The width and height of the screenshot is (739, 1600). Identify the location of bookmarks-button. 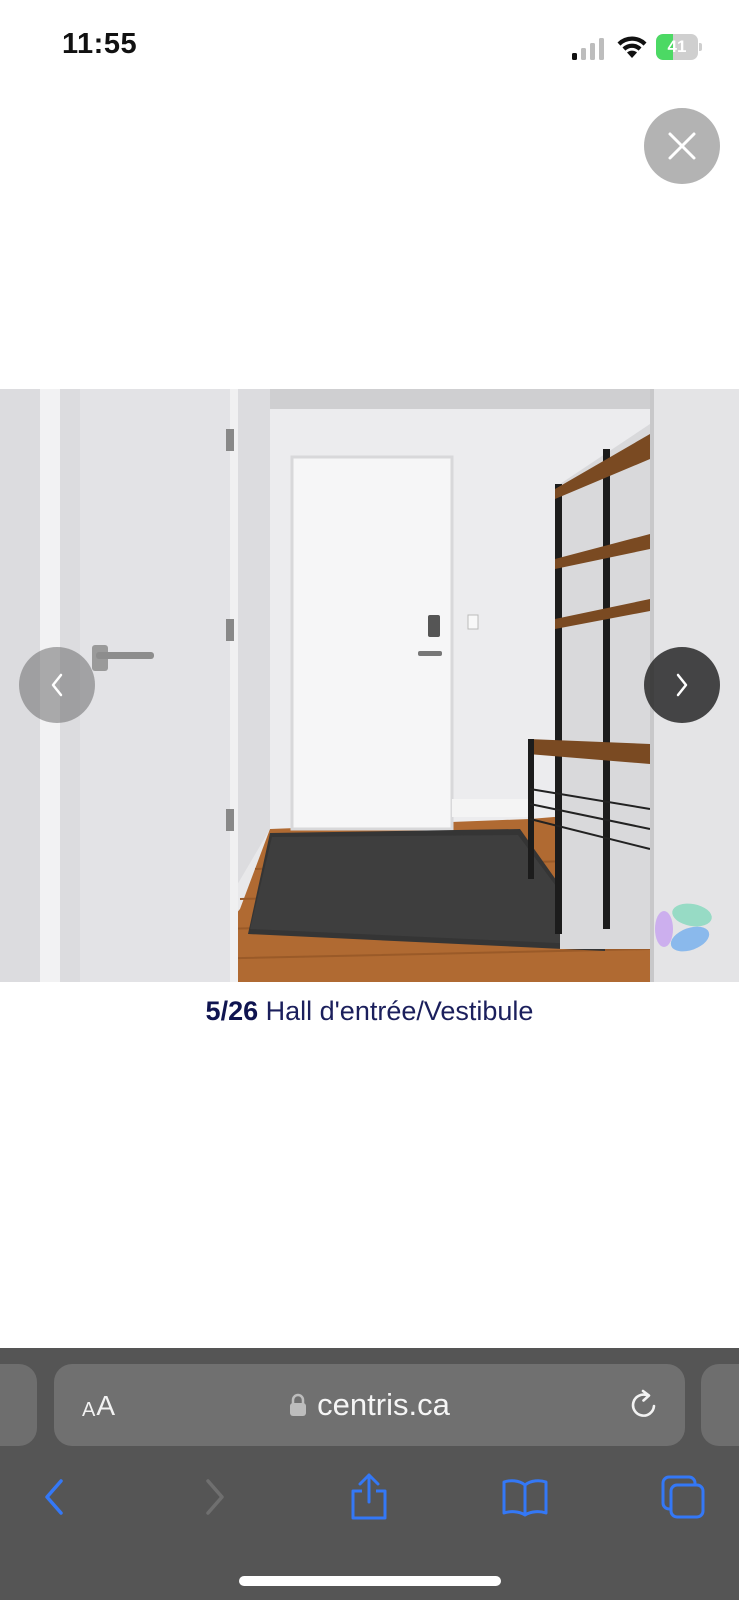
(525, 1497).